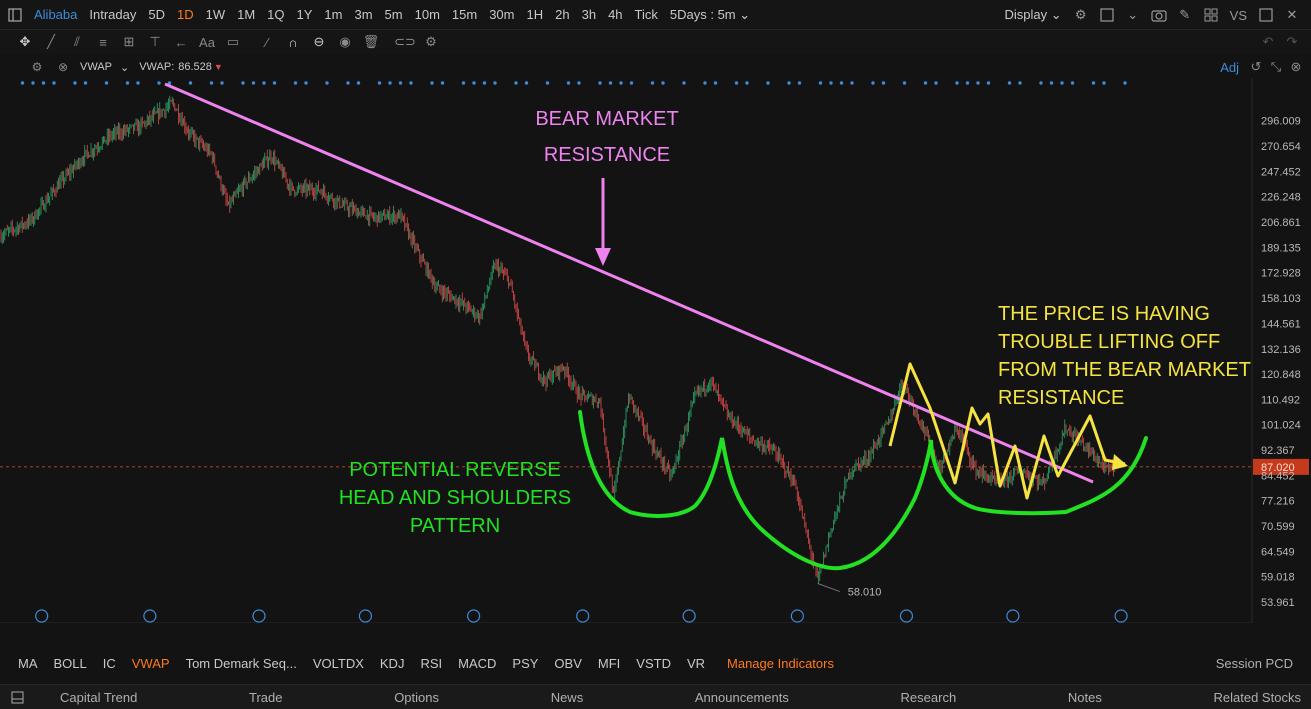 The height and width of the screenshot is (709, 1311). What do you see at coordinates (37, 67) in the screenshot?
I see `indicator-settings-icon: ⚙` at bounding box center [37, 67].